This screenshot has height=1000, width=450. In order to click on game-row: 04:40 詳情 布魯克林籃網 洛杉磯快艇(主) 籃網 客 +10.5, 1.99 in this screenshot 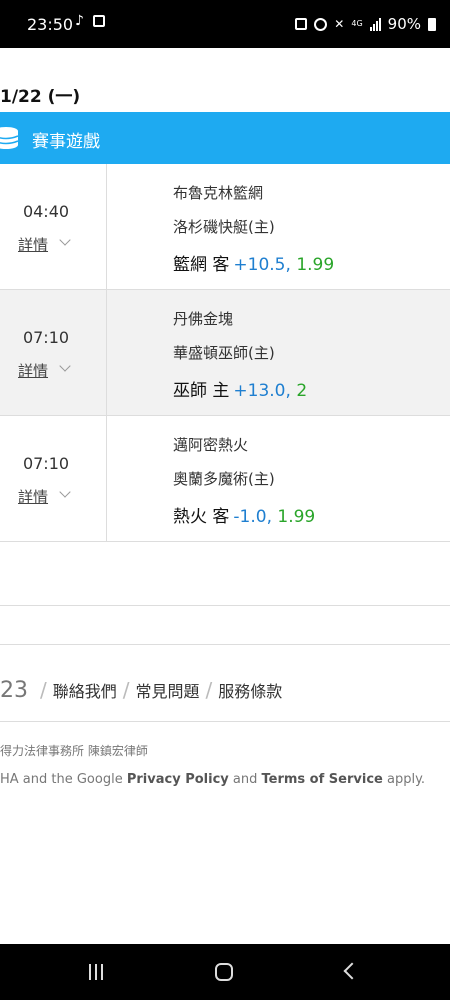, I will do `click(225, 227)`.